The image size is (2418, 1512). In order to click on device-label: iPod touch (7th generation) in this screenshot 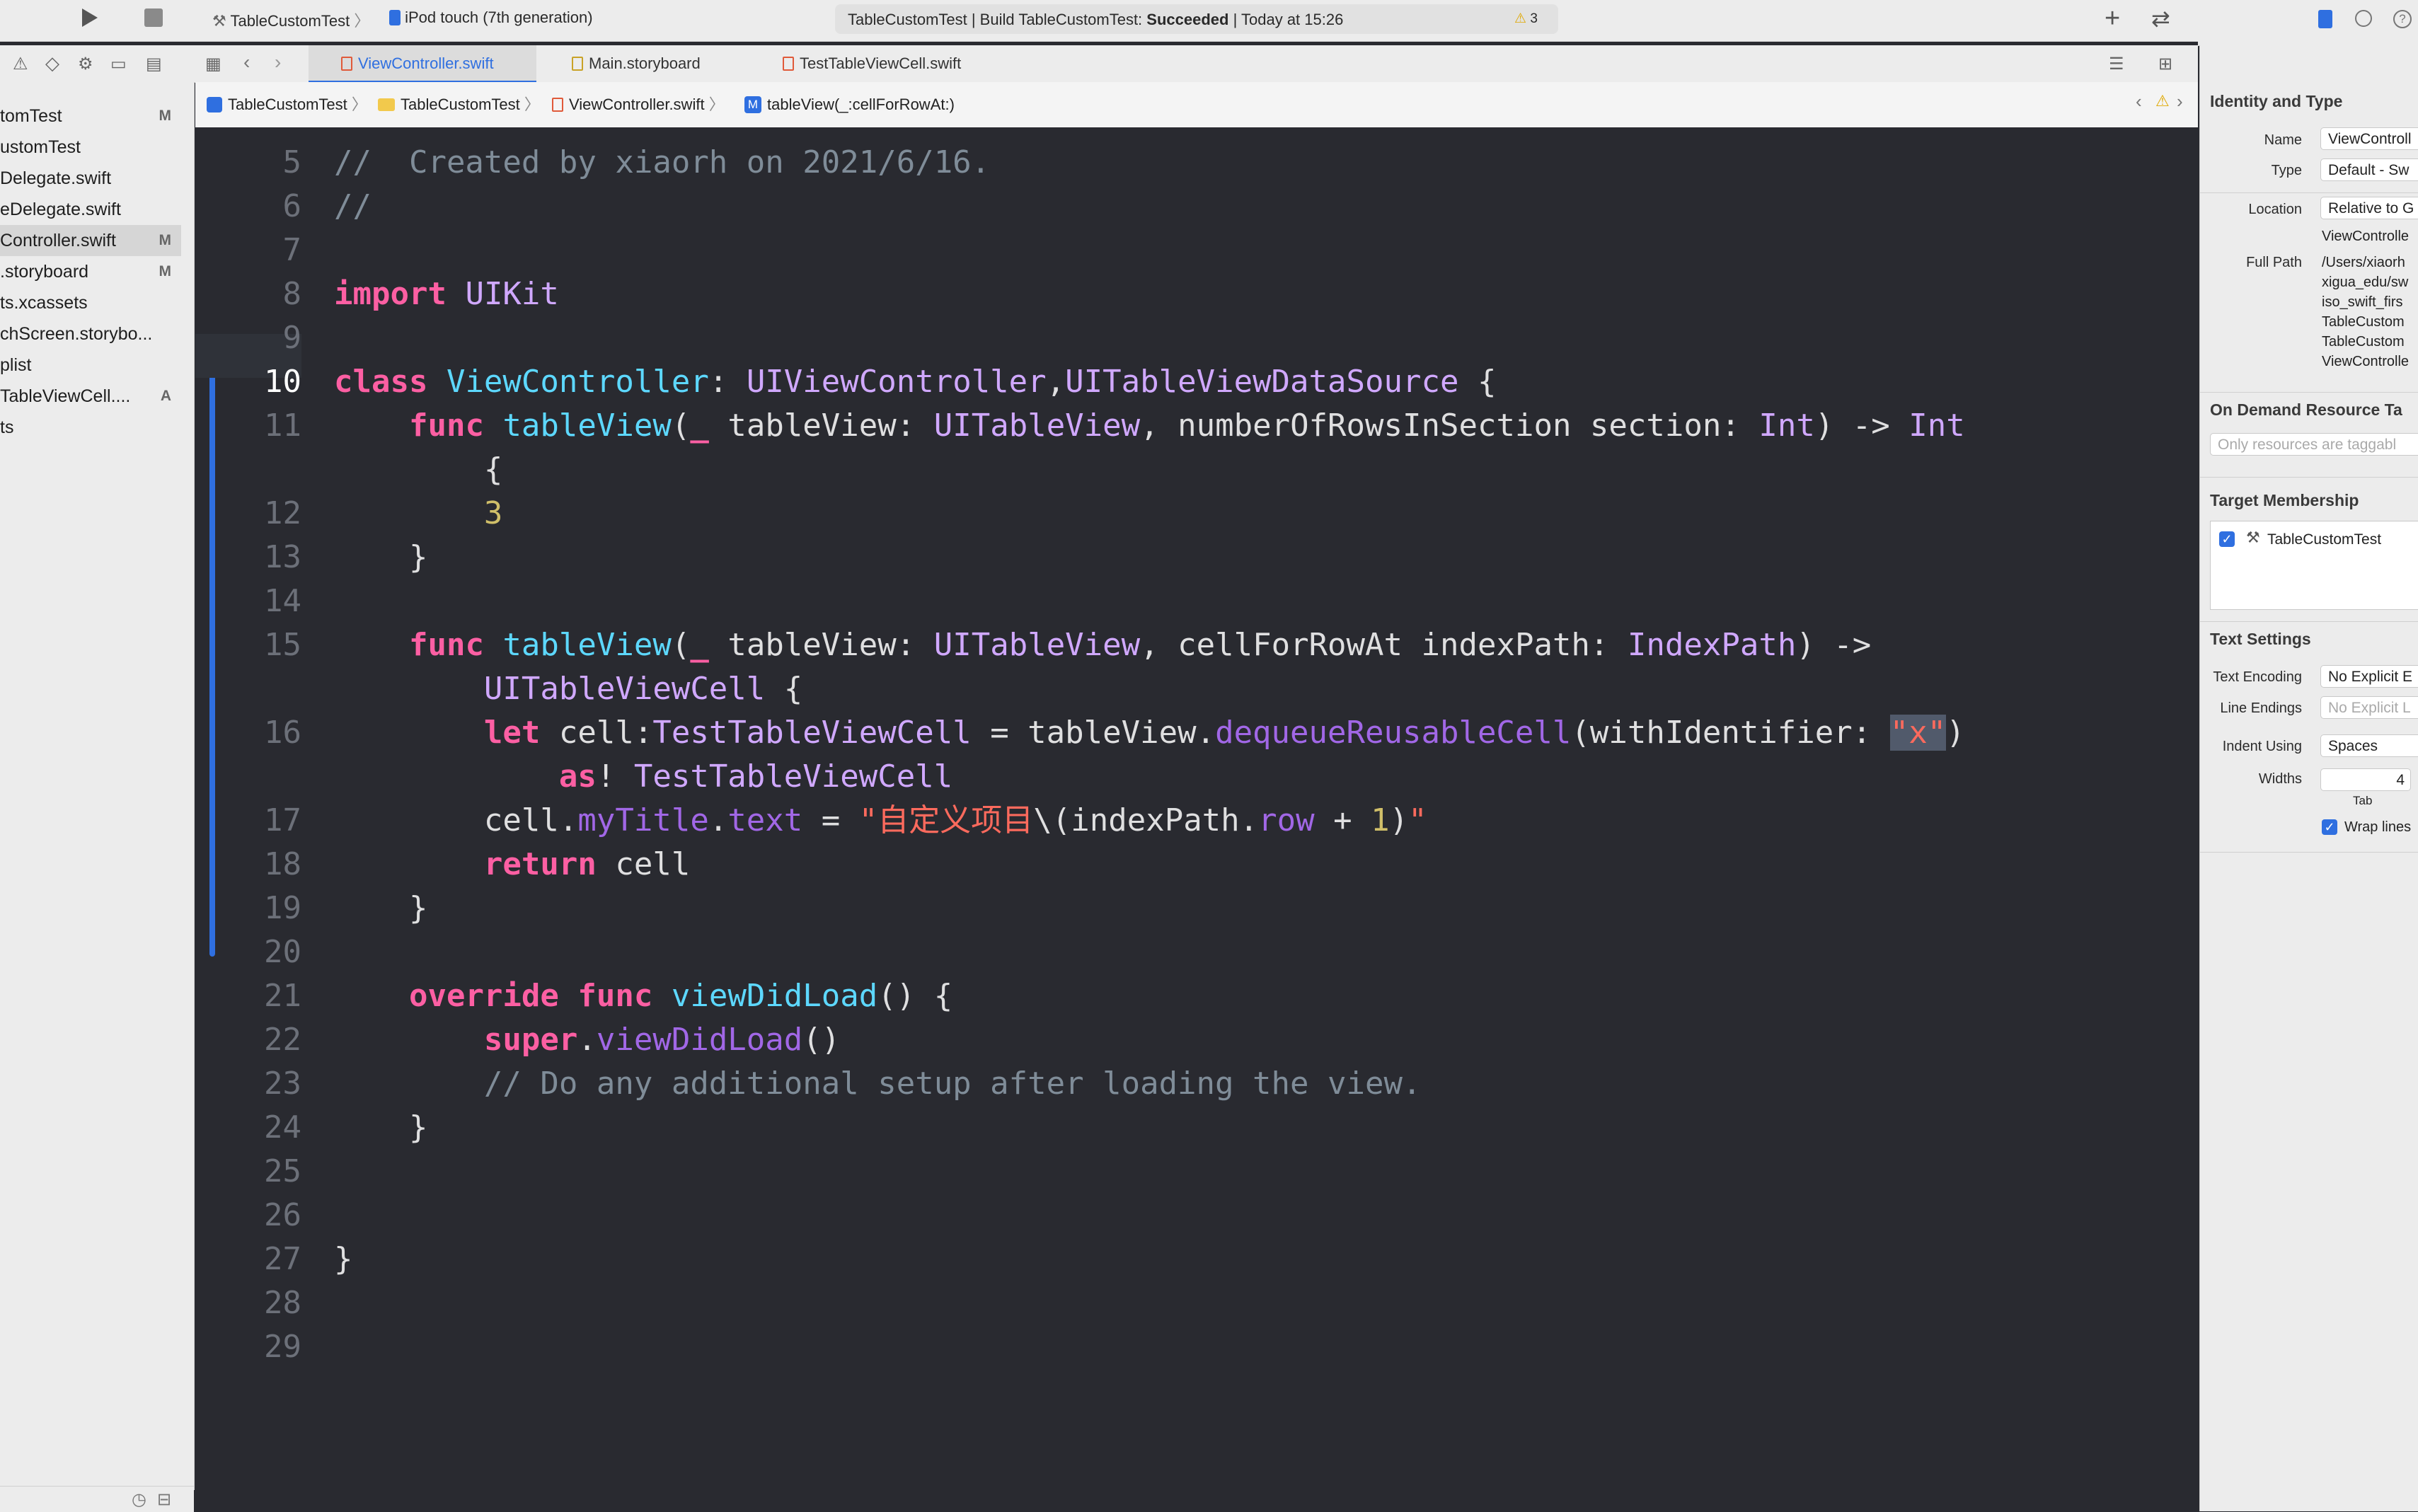, I will do `click(499, 17)`.